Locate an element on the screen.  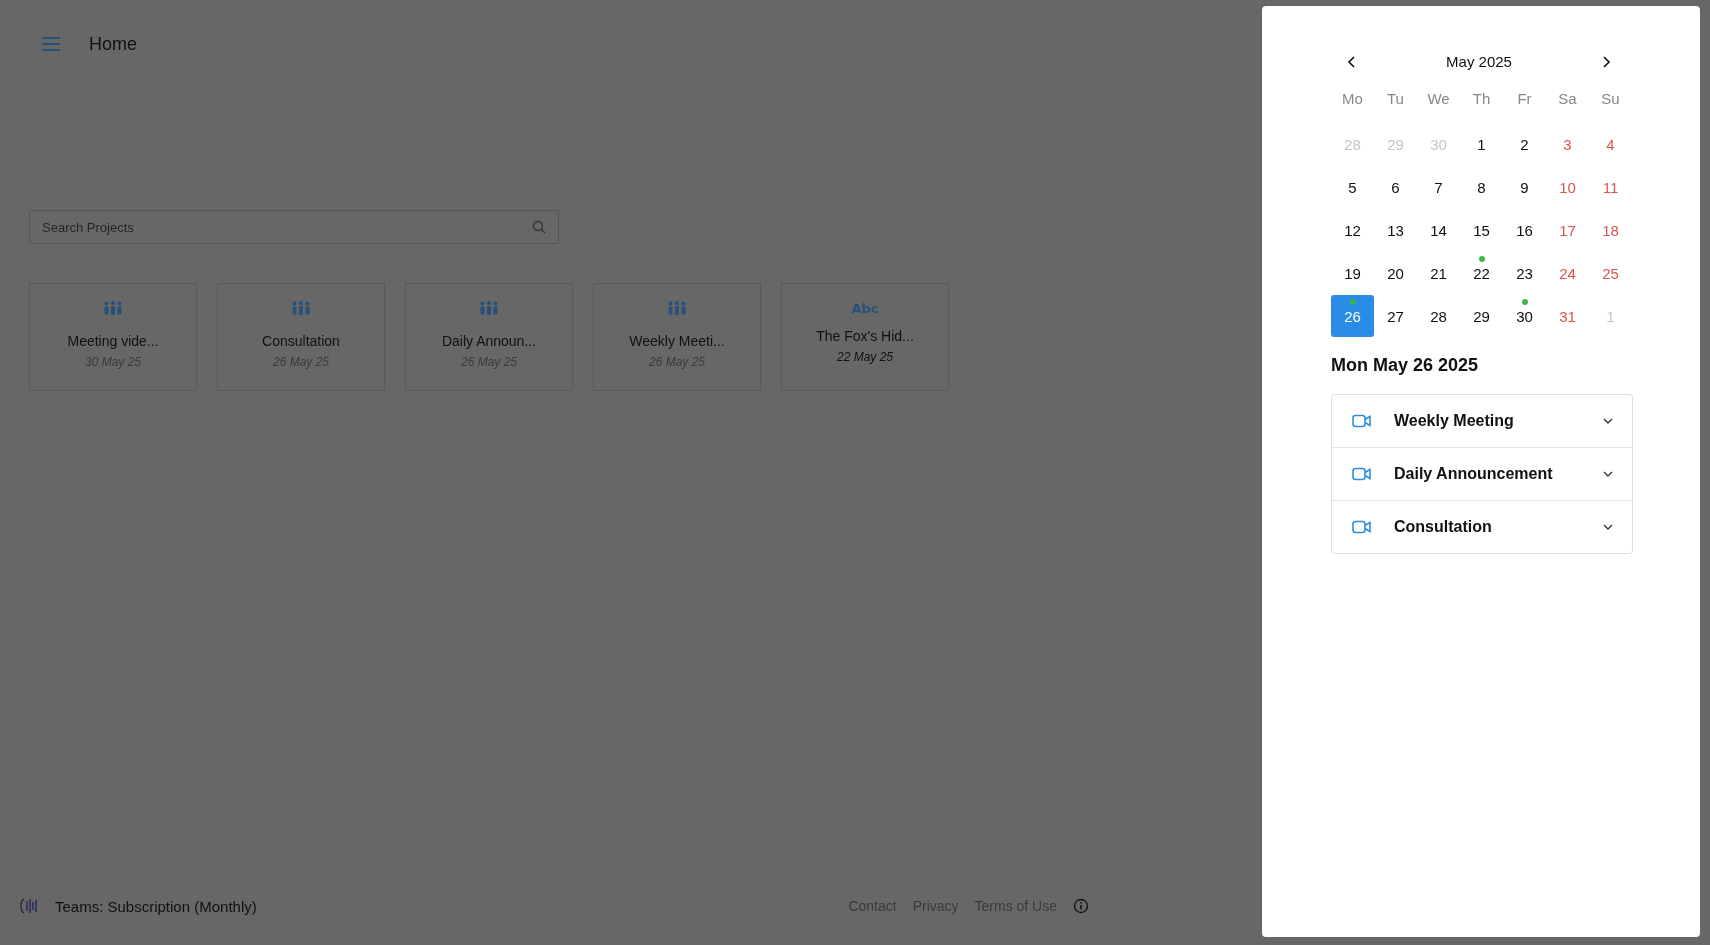
calendar-day: 15 is located at coordinates (1481, 230).